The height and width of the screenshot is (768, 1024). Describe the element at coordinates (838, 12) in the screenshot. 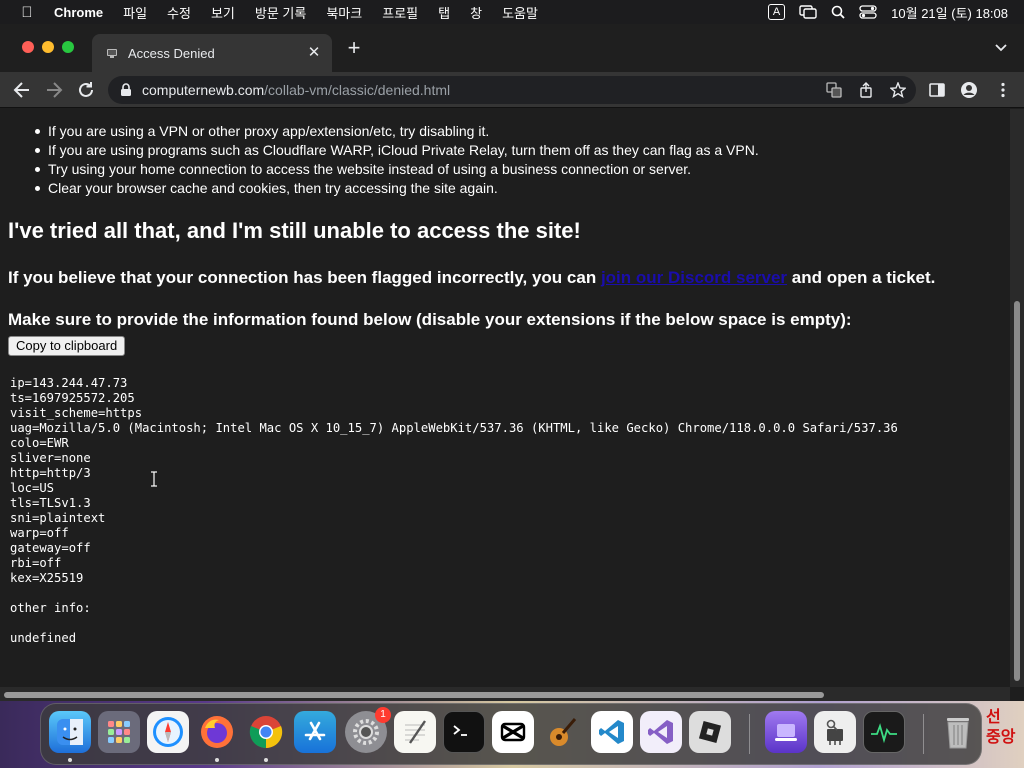

I see `spotlight-search-icon` at that location.